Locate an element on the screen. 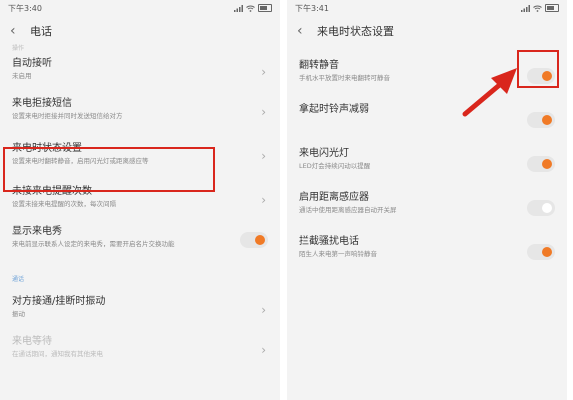 The height and width of the screenshot is (400, 573). status-bar: 下午3:40 is located at coordinates (140, 8).